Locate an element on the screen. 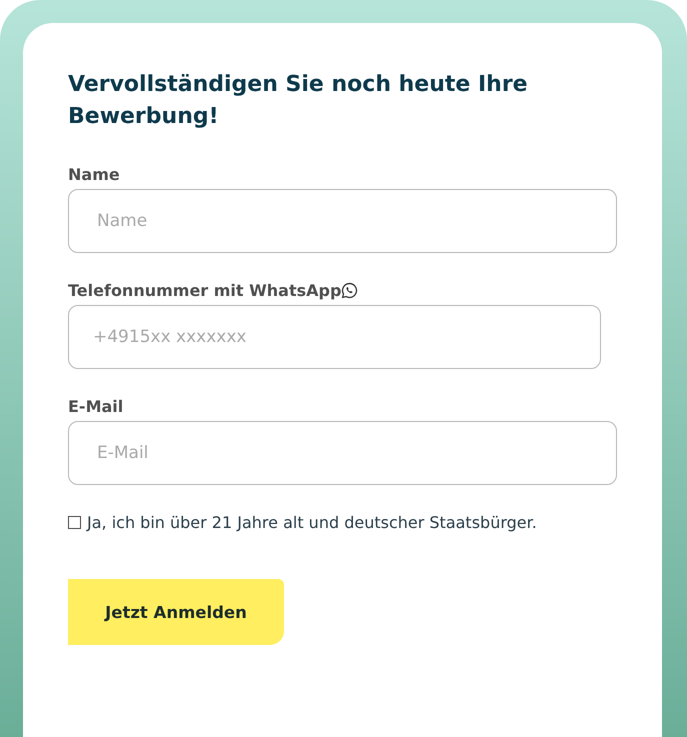 The height and width of the screenshot is (737, 687). input-field: +4915xx xxxxxxx is located at coordinates (334, 337).